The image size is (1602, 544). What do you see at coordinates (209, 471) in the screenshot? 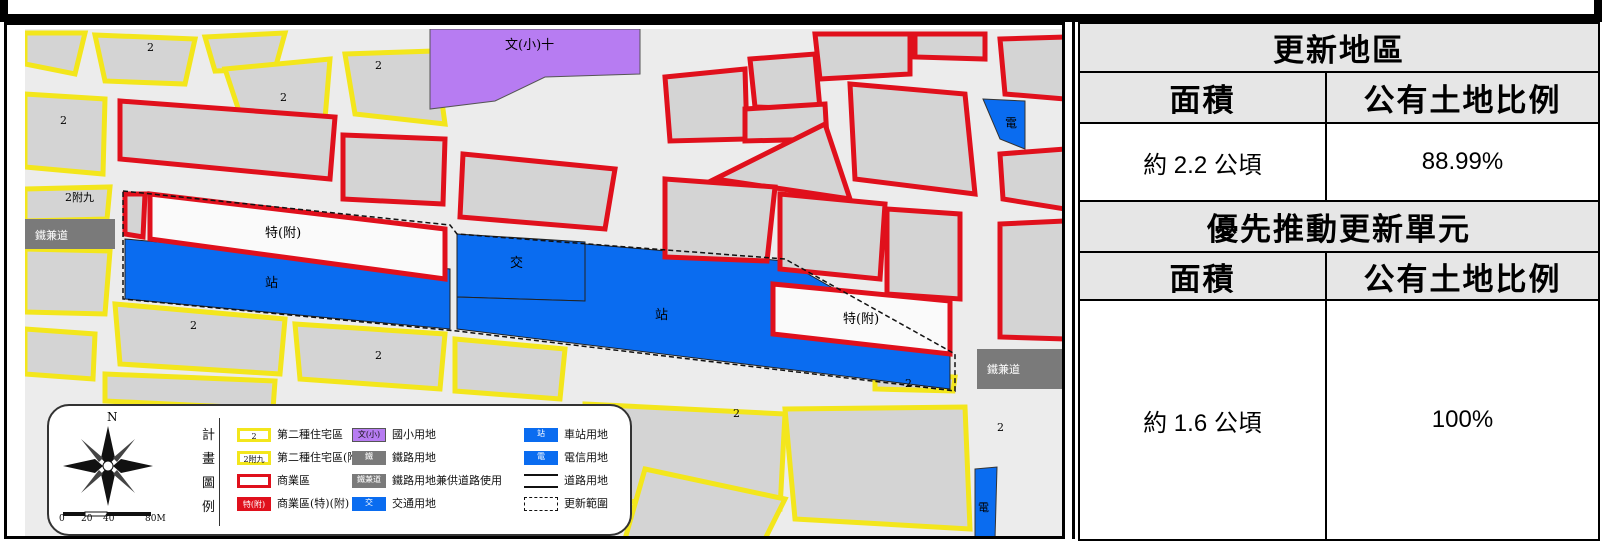
I see `legend-title: 計畫圖例` at bounding box center [209, 471].